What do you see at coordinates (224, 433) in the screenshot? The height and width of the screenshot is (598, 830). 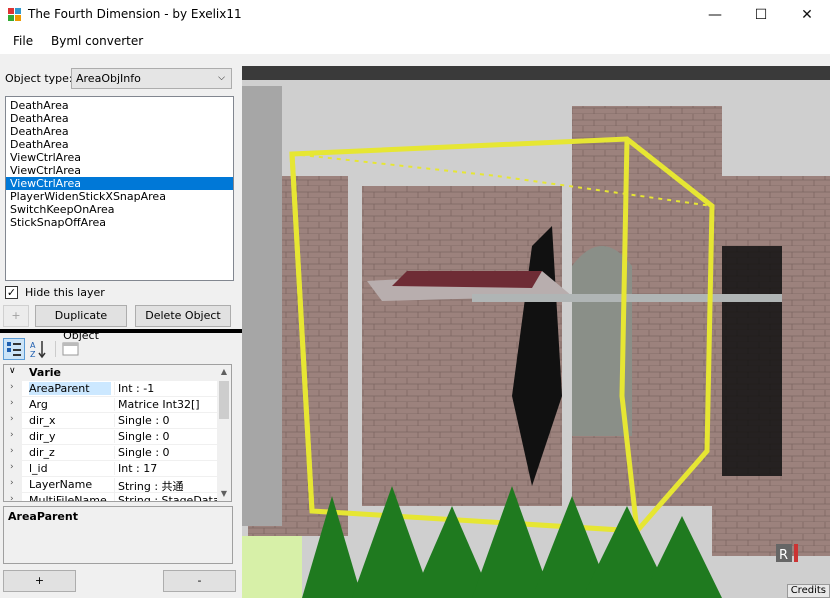 I see `property-grid-scrollbar: ▲ ▼` at bounding box center [224, 433].